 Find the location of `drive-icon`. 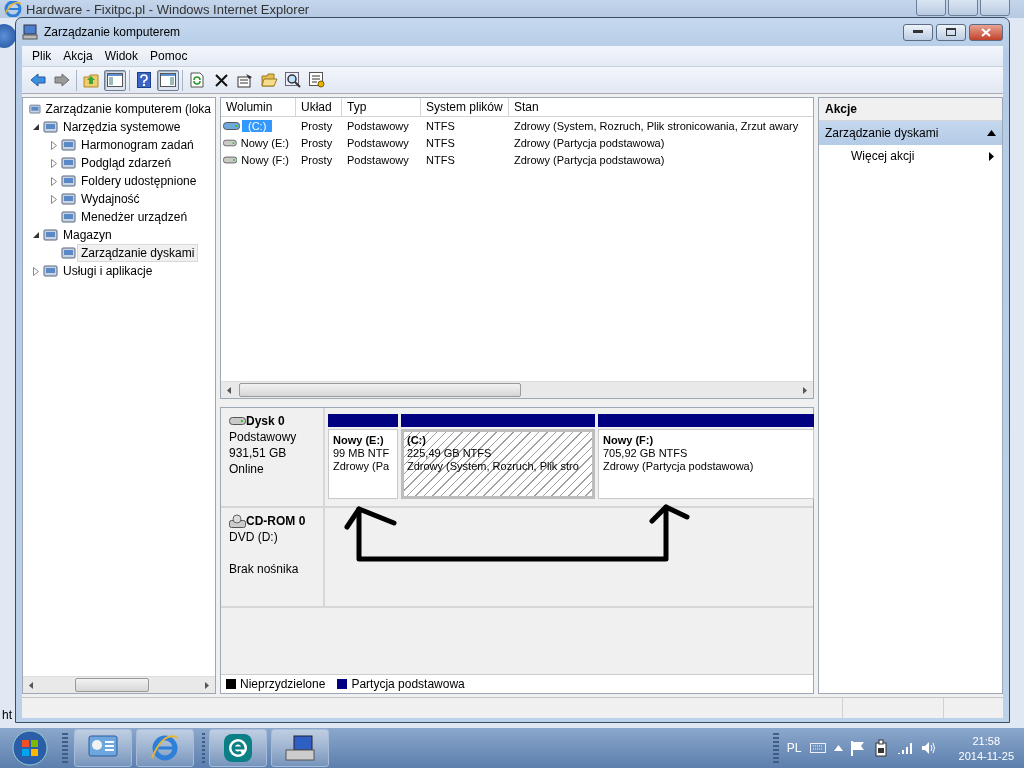

drive-icon is located at coordinates (237, 421).